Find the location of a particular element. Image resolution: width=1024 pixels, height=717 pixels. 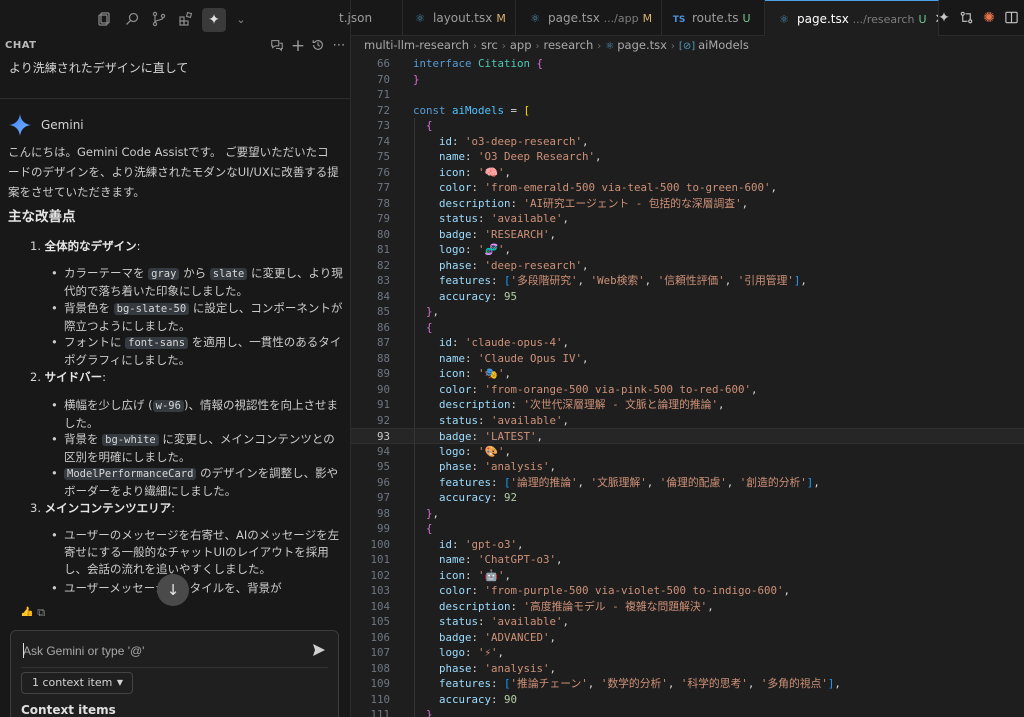

code-line: 106 badge: 'ADVANCED', is located at coordinates (687, 637).